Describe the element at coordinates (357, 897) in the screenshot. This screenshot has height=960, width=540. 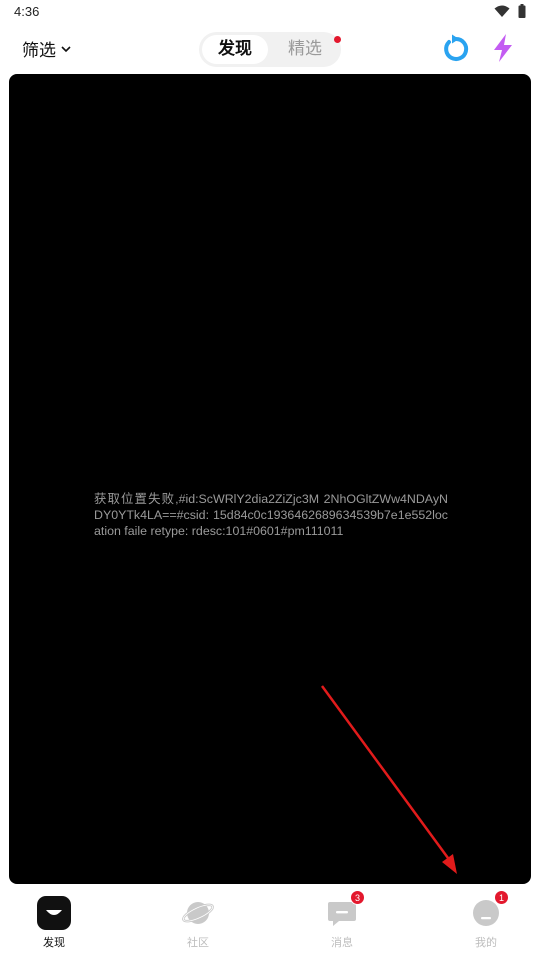
I see `messages-badge: 3` at that location.